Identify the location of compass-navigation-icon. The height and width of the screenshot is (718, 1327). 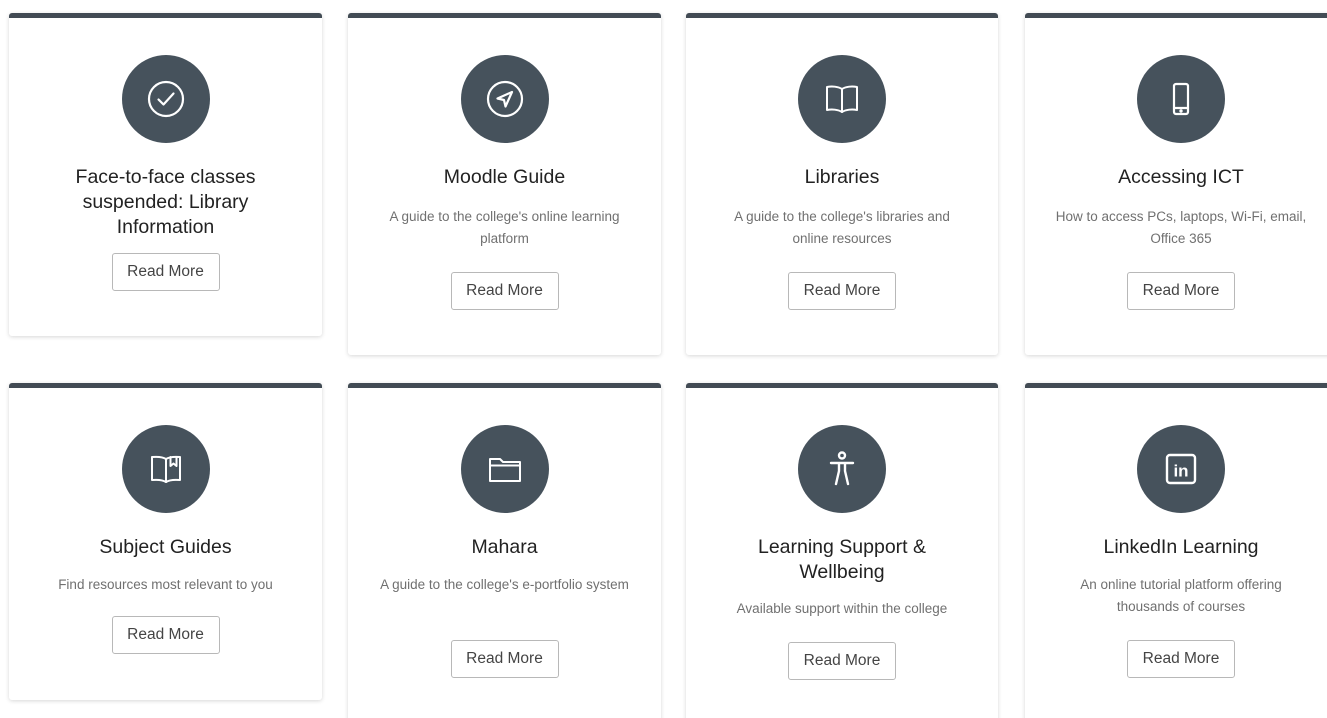
(504, 99).